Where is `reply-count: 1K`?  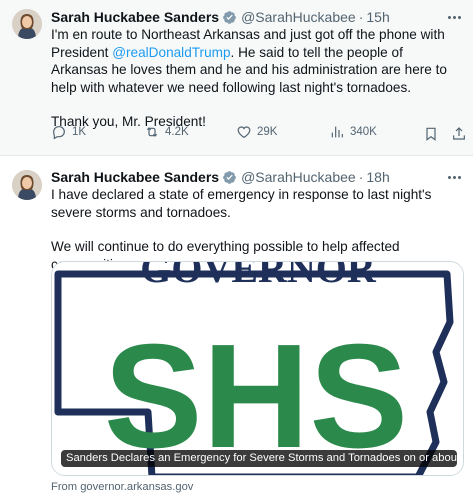 reply-count: 1K is located at coordinates (79, 132).